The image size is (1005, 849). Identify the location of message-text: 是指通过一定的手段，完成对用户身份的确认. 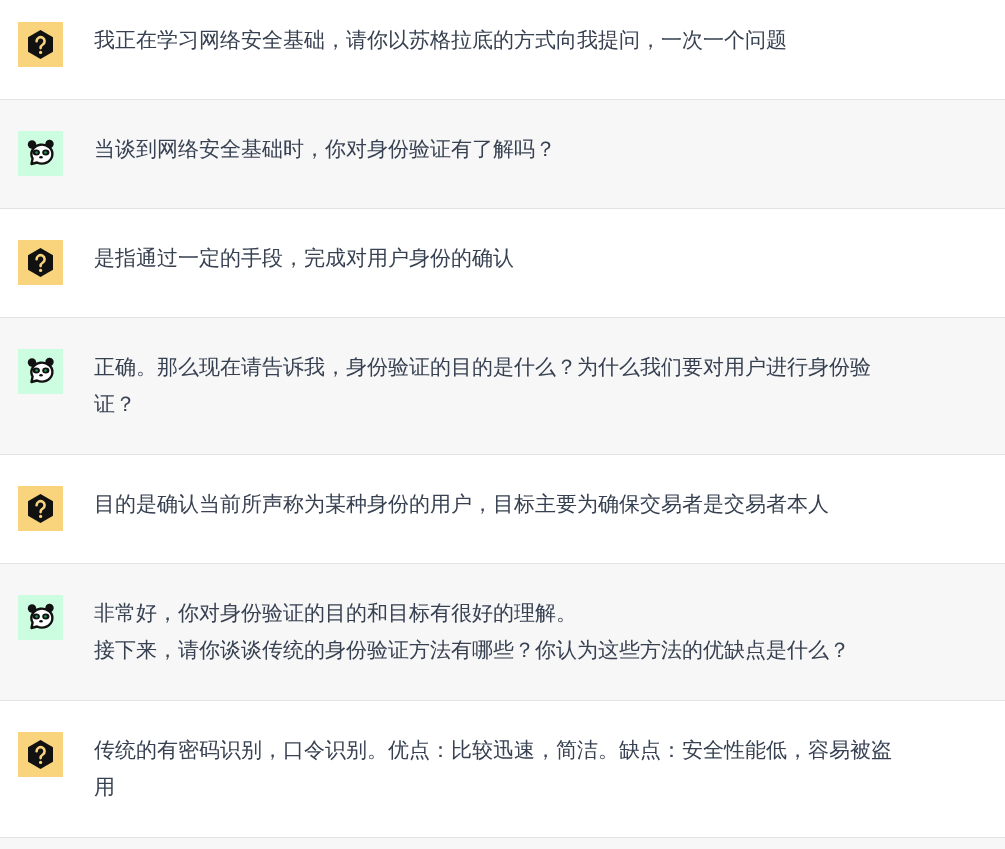
(304, 258).